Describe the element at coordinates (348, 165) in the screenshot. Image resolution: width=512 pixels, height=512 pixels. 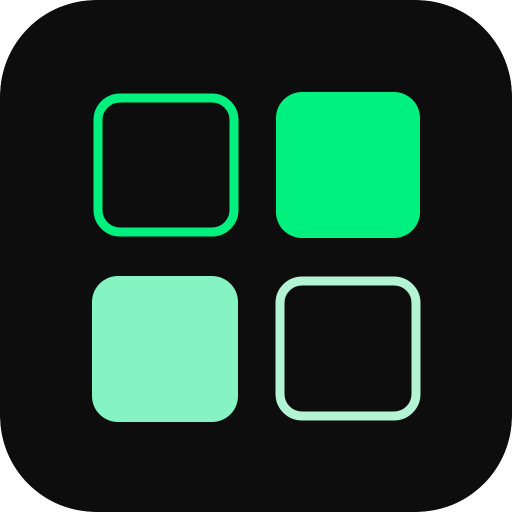
I see `top-right-tile` at that location.